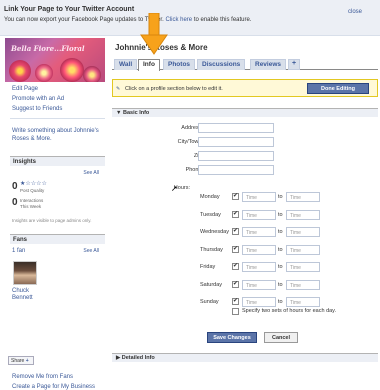 This screenshot has height=390, width=380. Describe the element at coordinates (174, 188) in the screenshot. I see `mouse-cursor-icon: ➚` at that location.